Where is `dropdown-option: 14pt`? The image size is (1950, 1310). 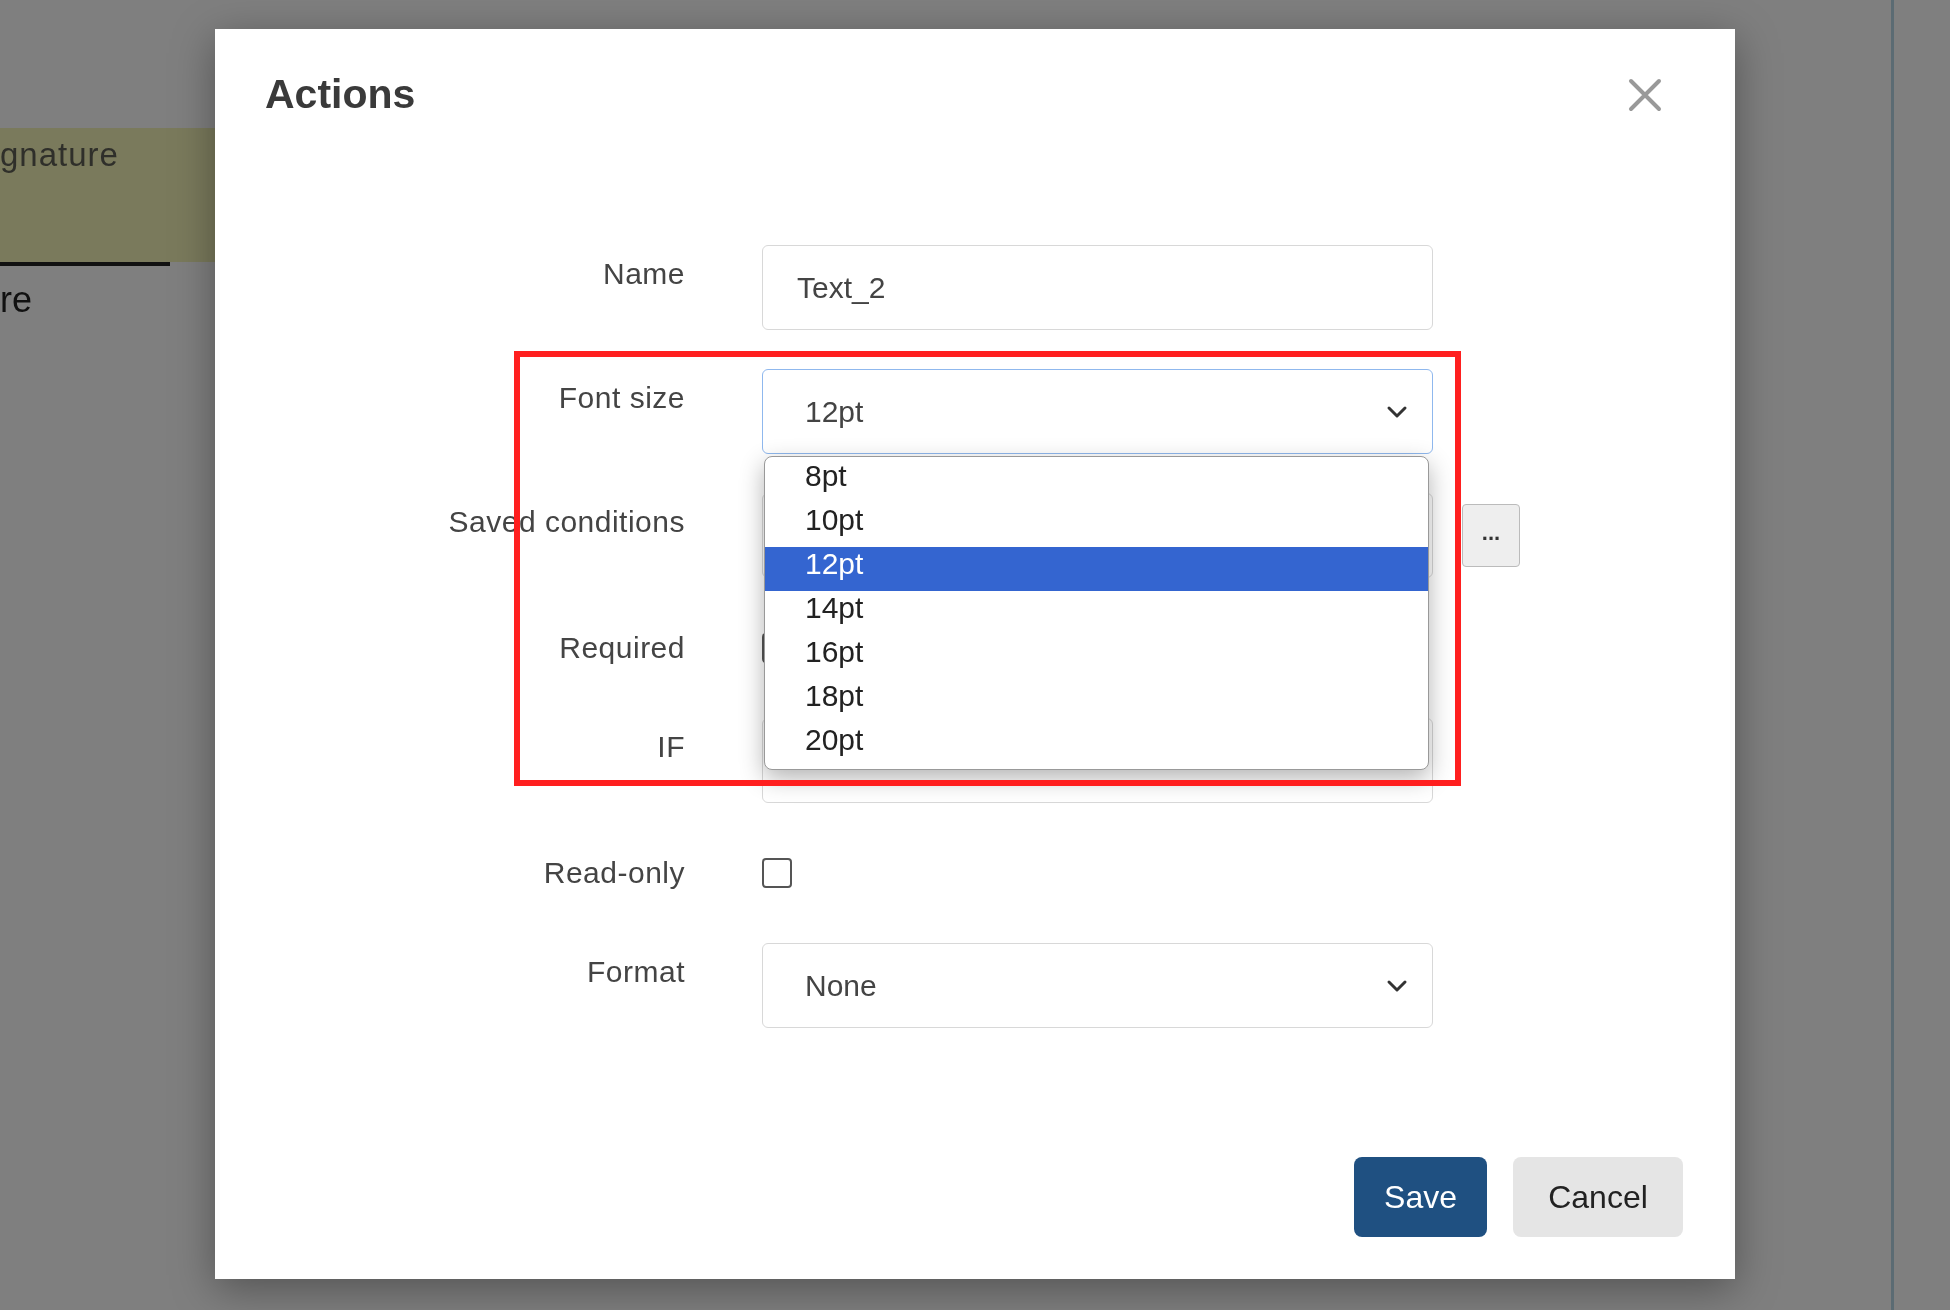 dropdown-option: 14pt is located at coordinates (1096, 613).